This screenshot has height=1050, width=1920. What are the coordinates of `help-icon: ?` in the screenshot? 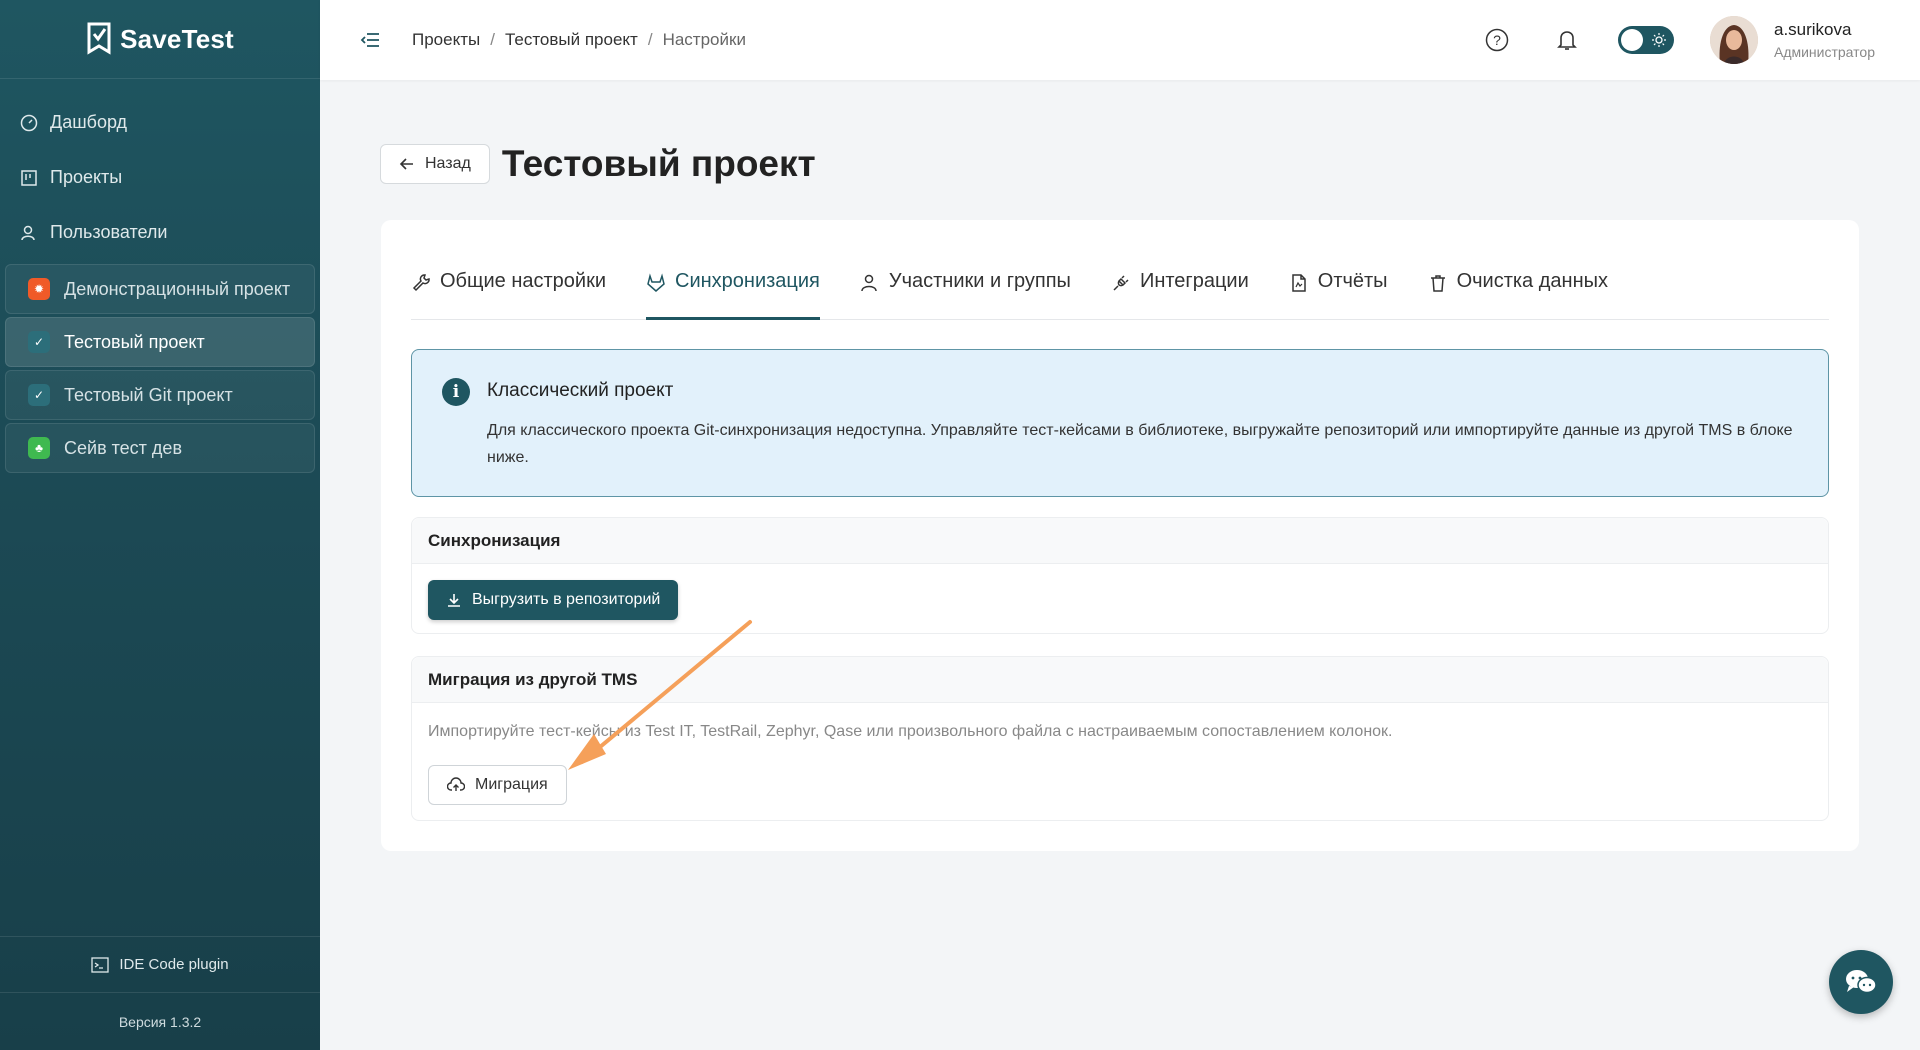 It's located at (1497, 40).